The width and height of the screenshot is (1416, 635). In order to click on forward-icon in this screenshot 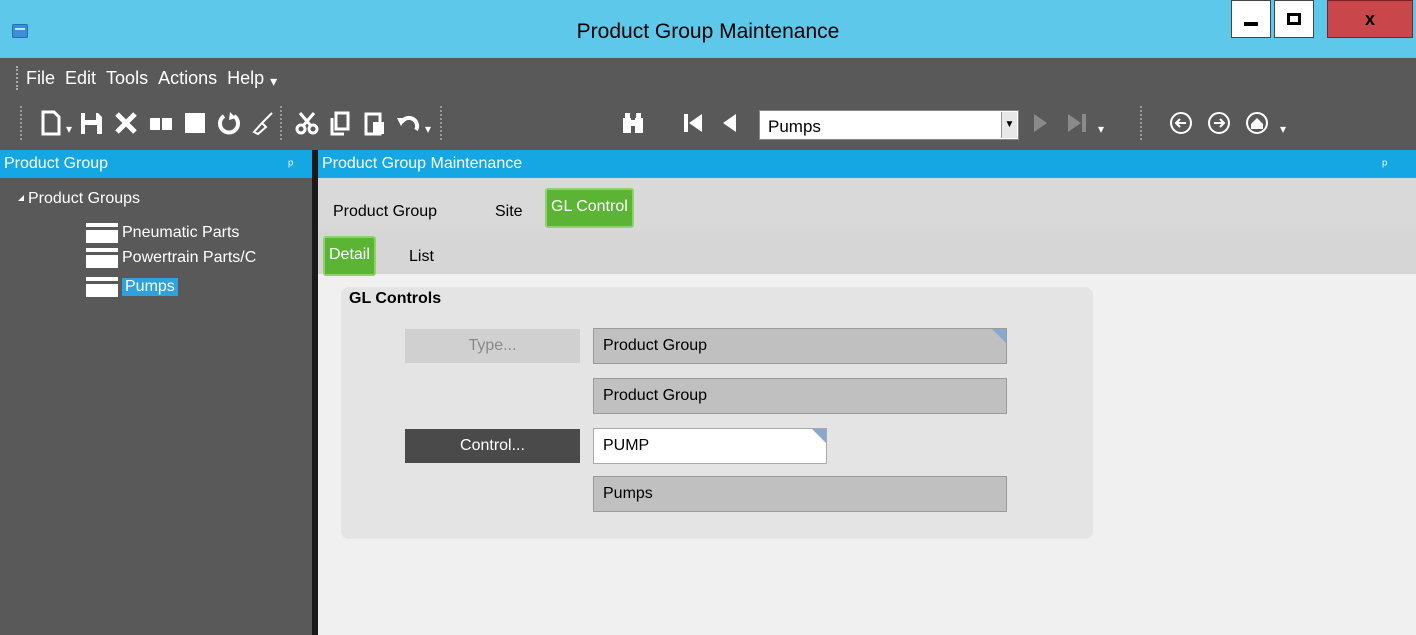, I will do `click(1219, 123)`.